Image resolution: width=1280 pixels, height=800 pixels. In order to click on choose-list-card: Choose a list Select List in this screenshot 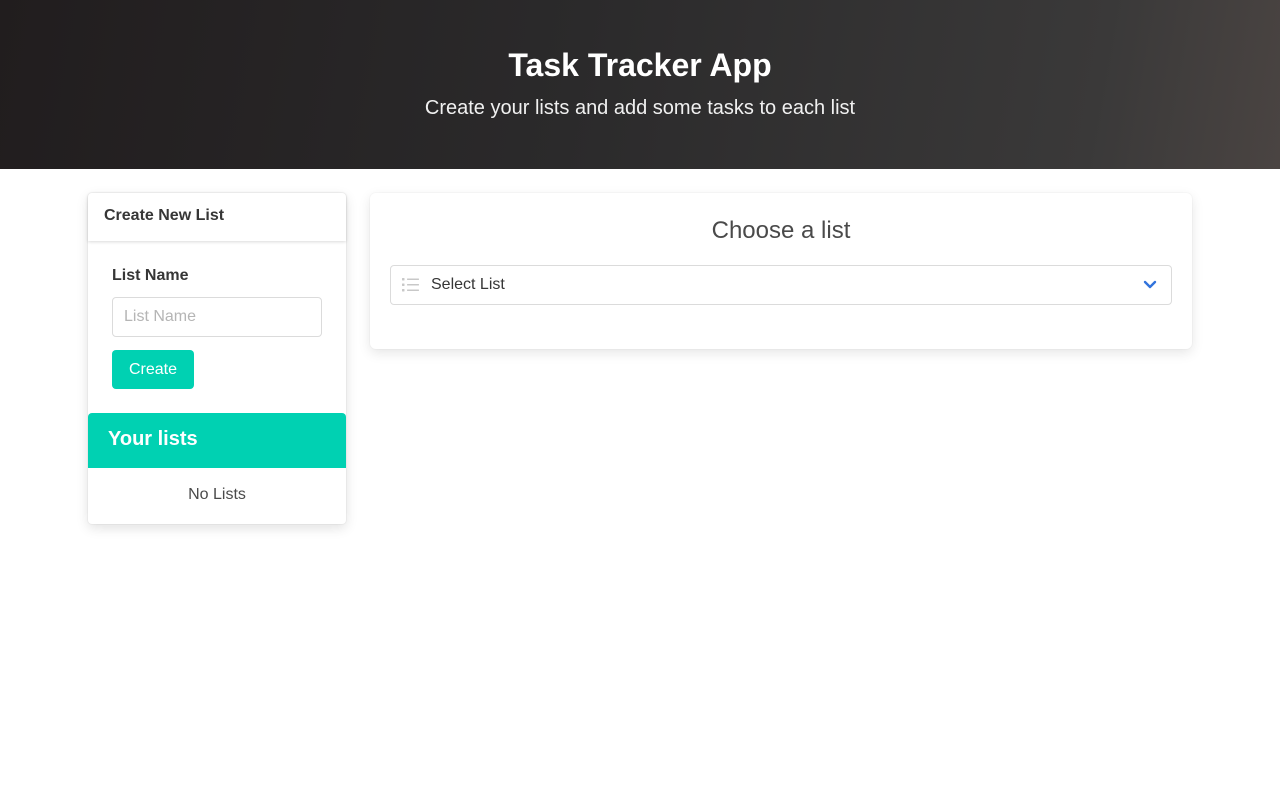, I will do `click(781, 271)`.